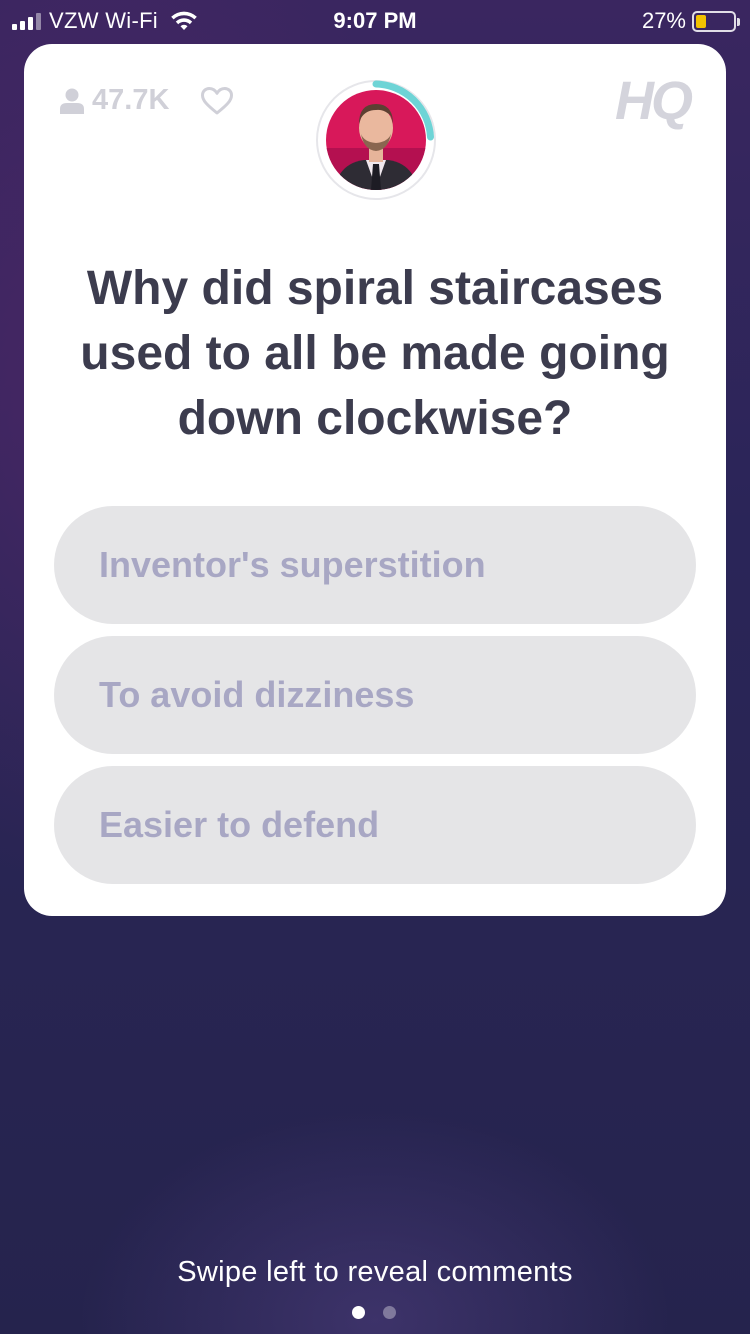  I want to click on battery-nub, so click(738, 21).